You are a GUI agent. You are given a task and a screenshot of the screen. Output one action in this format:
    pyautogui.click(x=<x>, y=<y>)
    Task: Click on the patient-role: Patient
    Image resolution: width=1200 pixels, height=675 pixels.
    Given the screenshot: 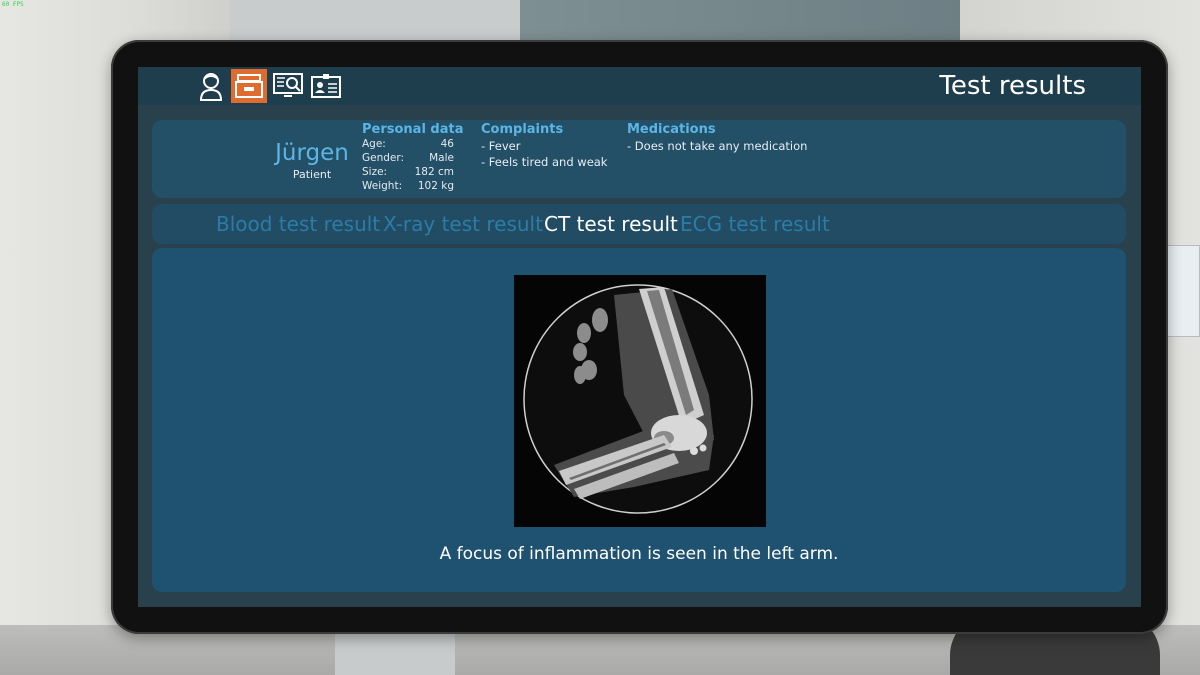 What is the action you would take?
    pyautogui.click(x=312, y=174)
    